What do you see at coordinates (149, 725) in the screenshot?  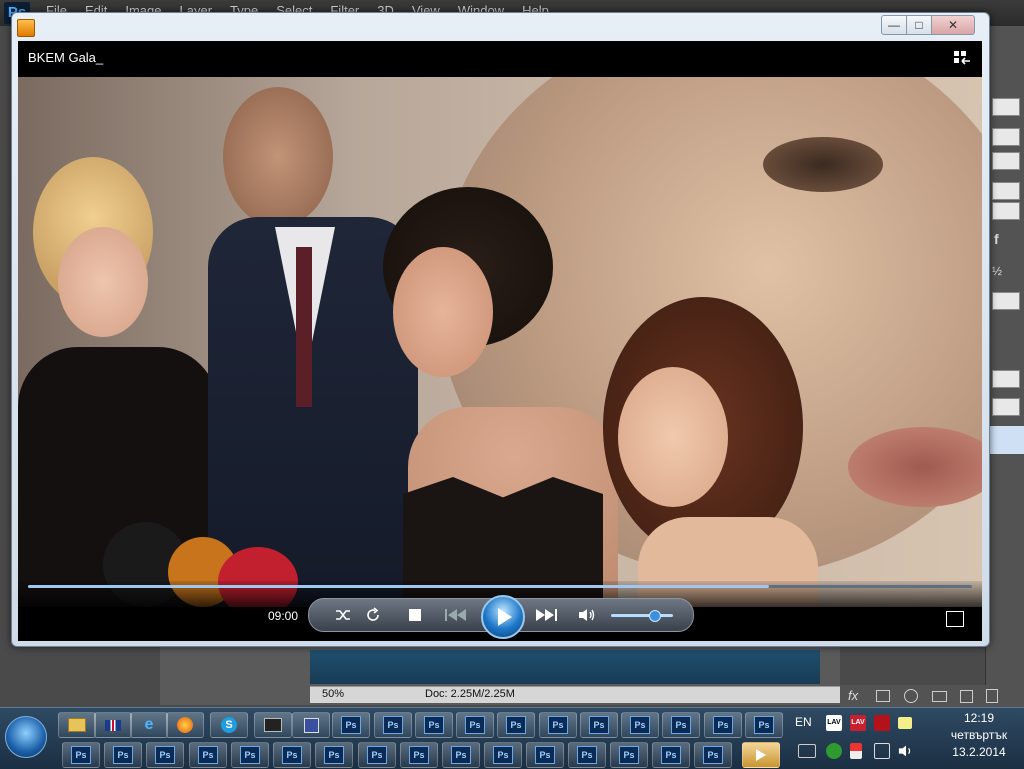 I see `ie-button: e` at bounding box center [149, 725].